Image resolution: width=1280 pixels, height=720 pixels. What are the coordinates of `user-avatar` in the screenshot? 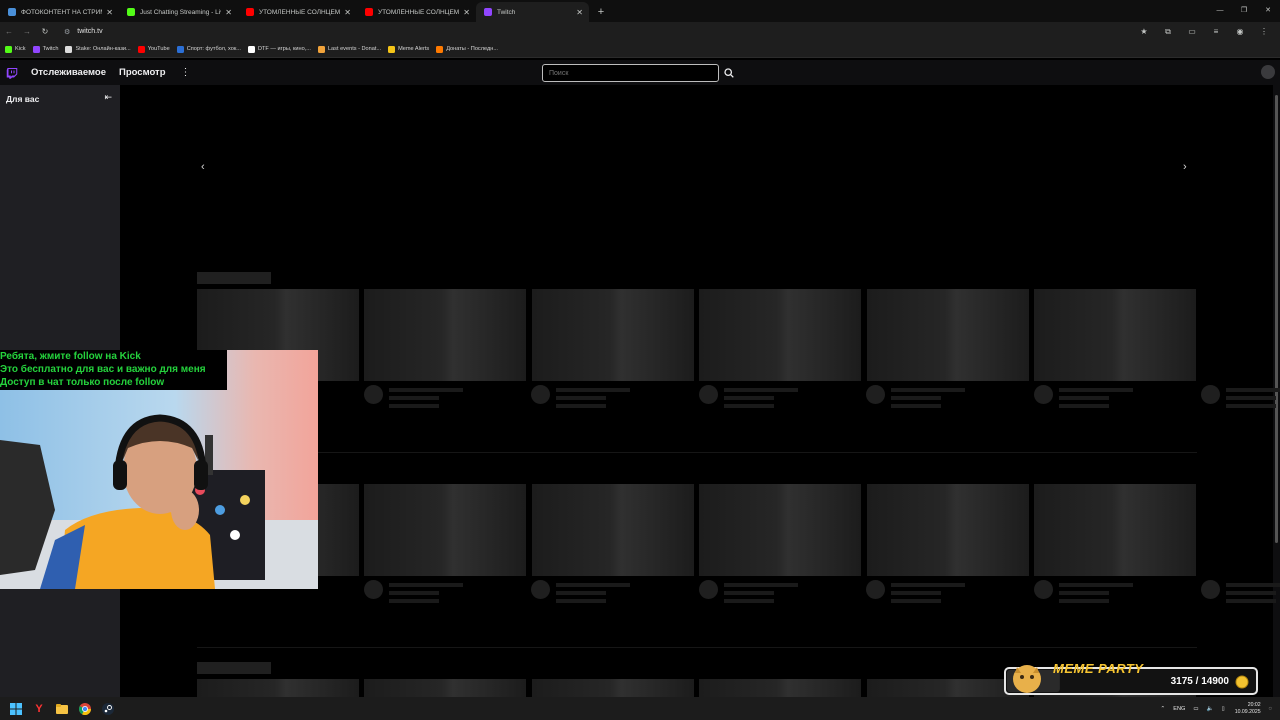 It's located at (1268, 72).